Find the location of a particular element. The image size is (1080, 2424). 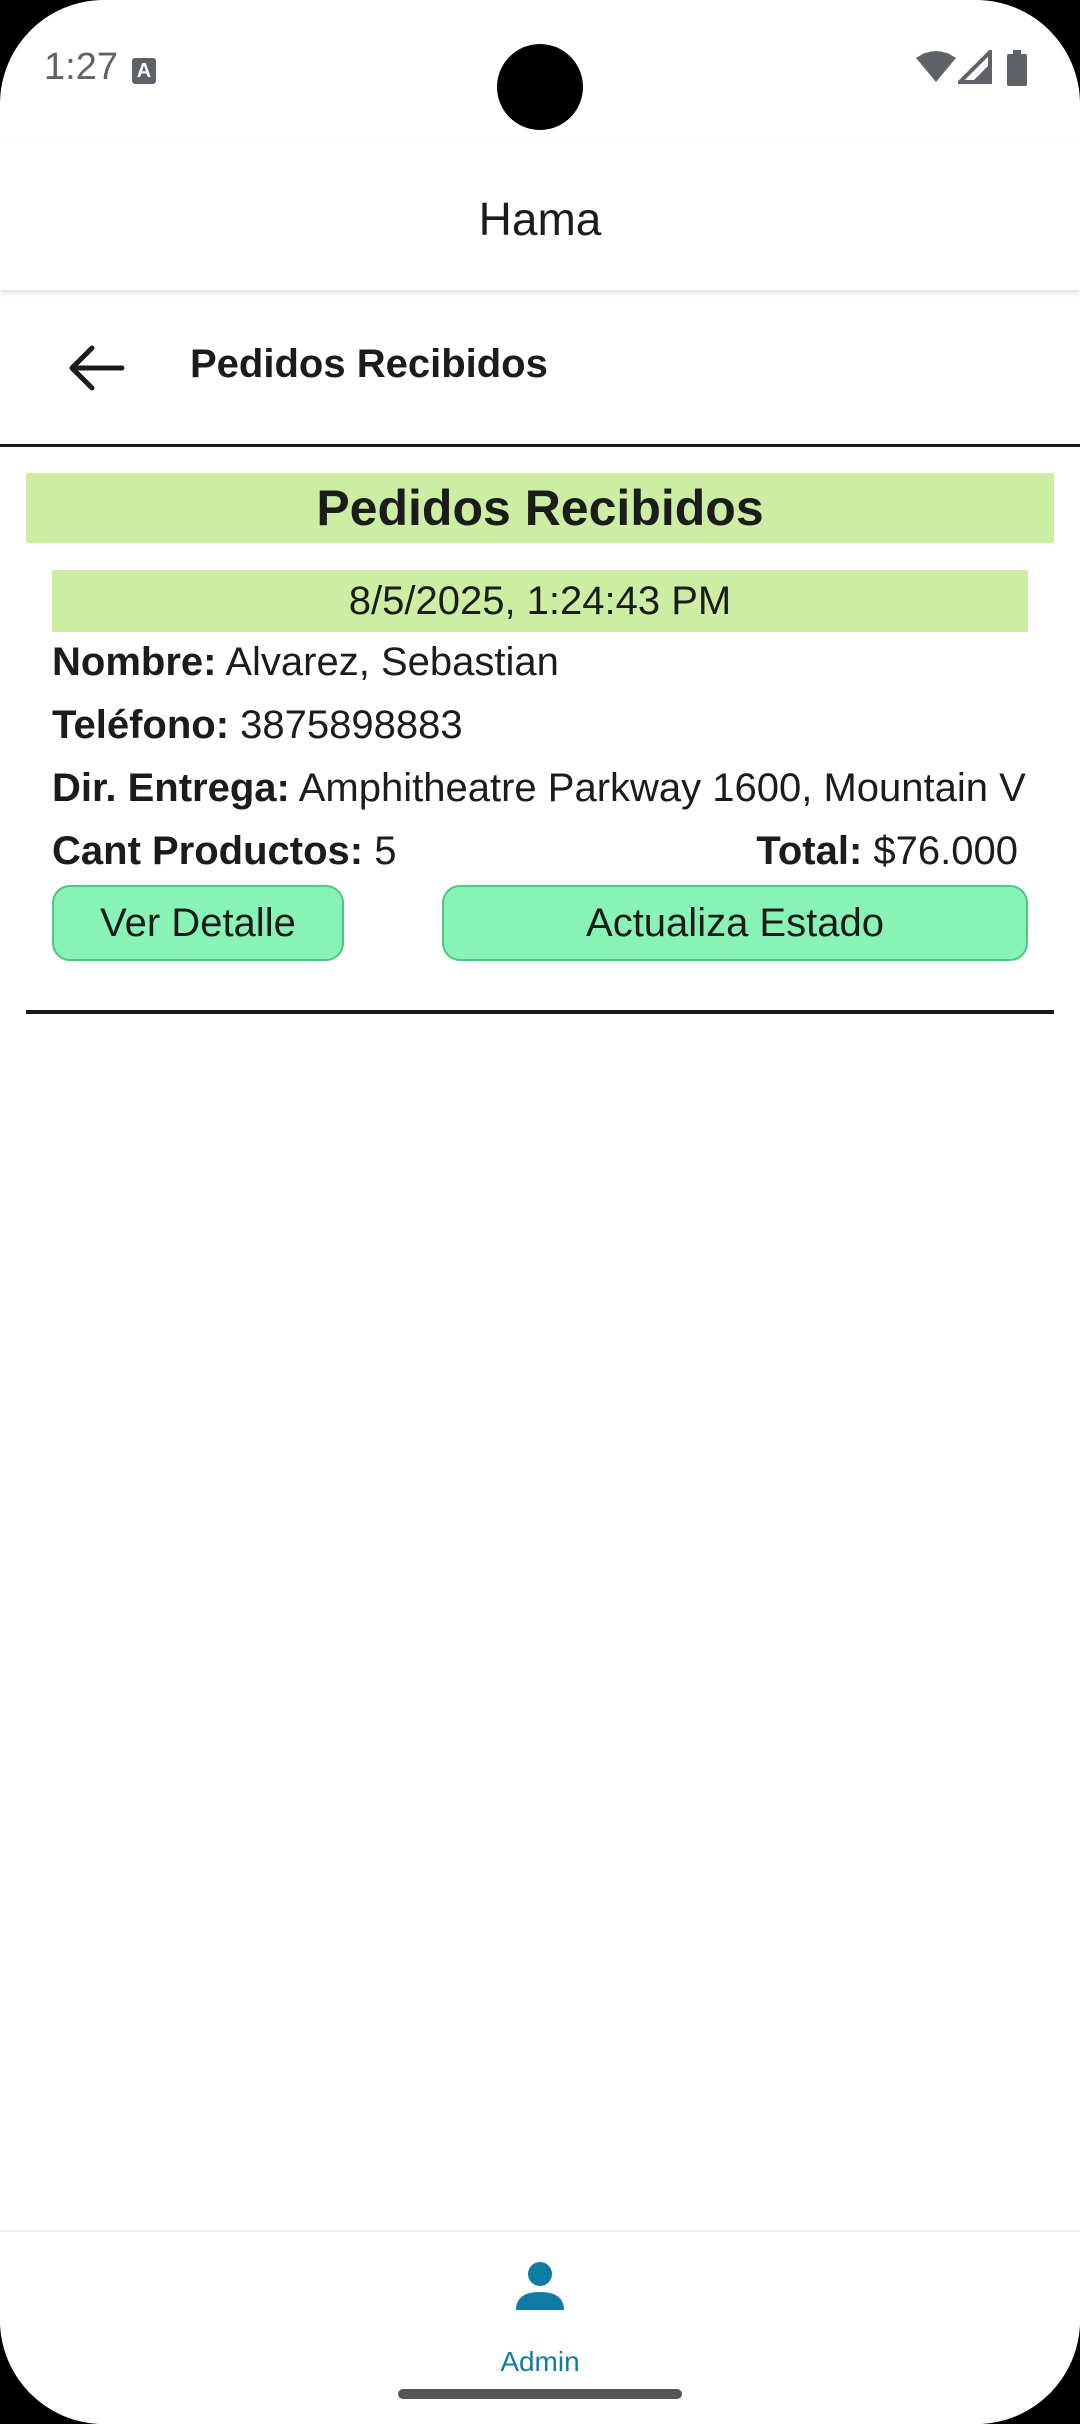

order-telefono: Teléfono: 3875898883 is located at coordinates (257, 725).